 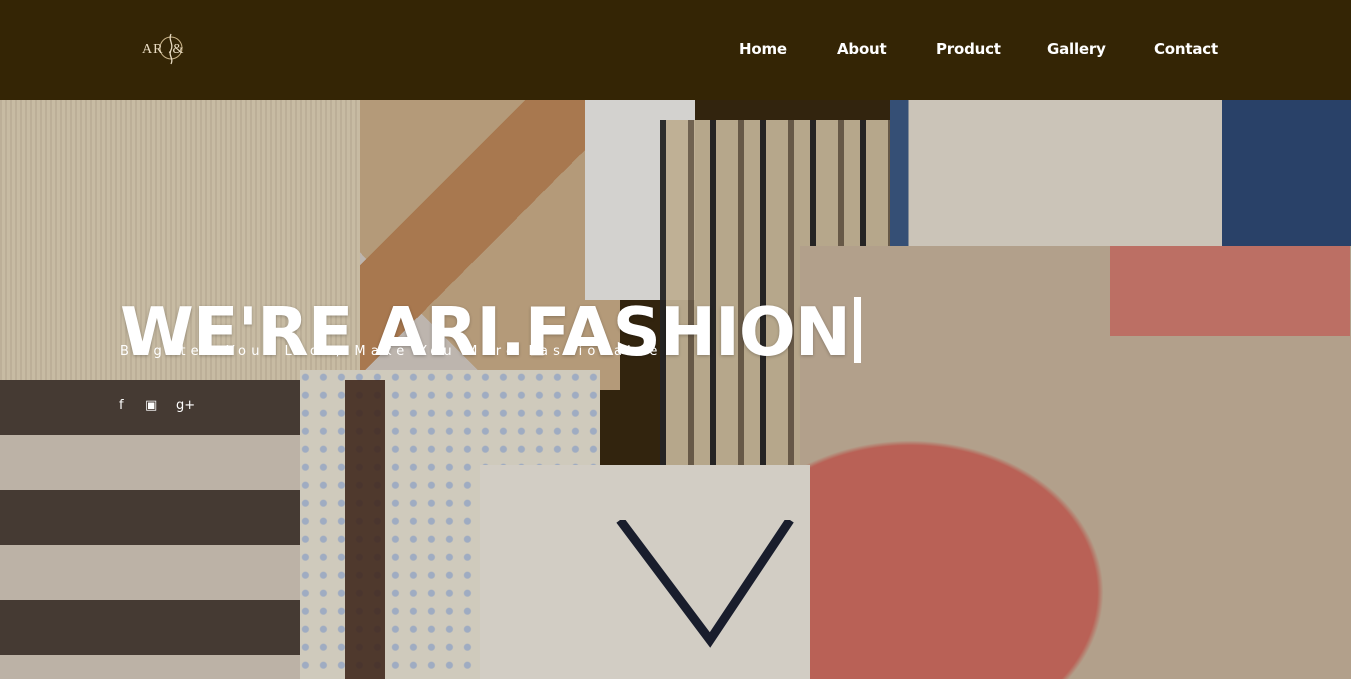 What do you see at coordinates (763, 49) in the screenshot?
I see `nav-home: Home` at bounding box center [763, 49].